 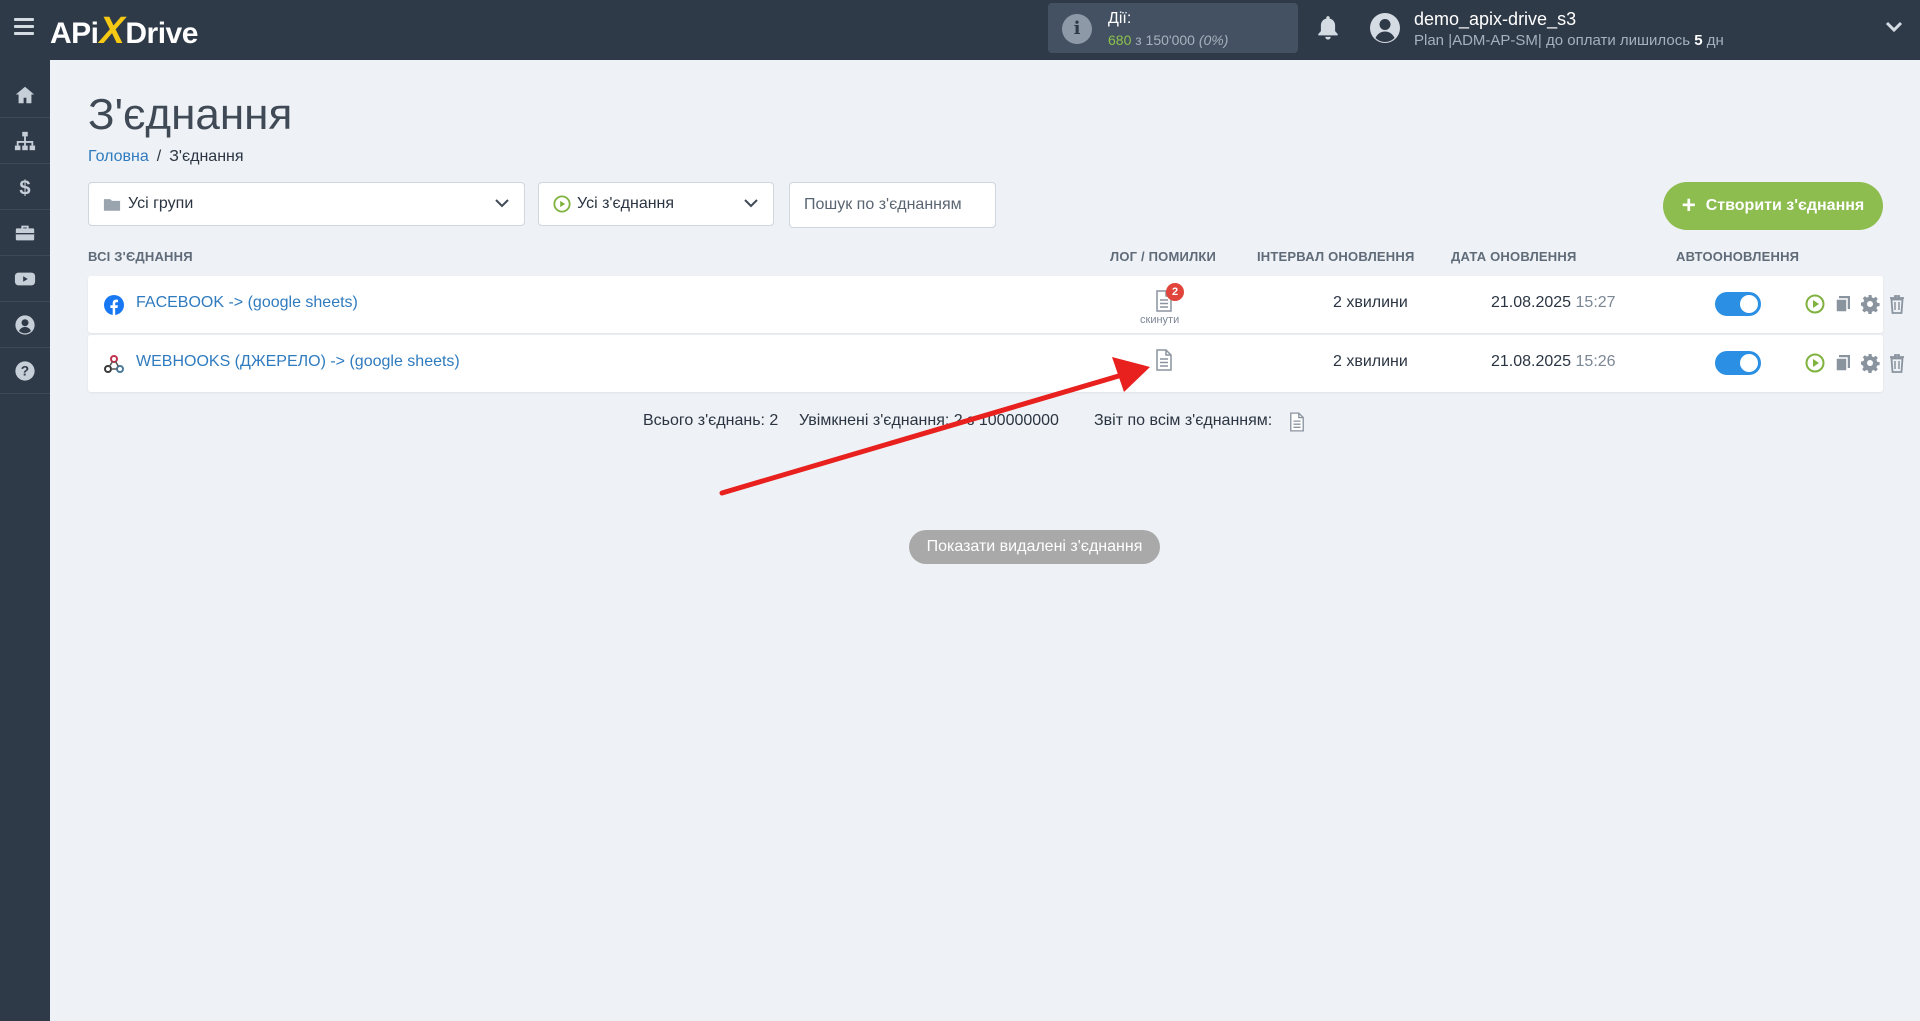 I want to click on actions-counter: i Дії: 680 з 150'000 (0%), so click(x=1173, y=28).